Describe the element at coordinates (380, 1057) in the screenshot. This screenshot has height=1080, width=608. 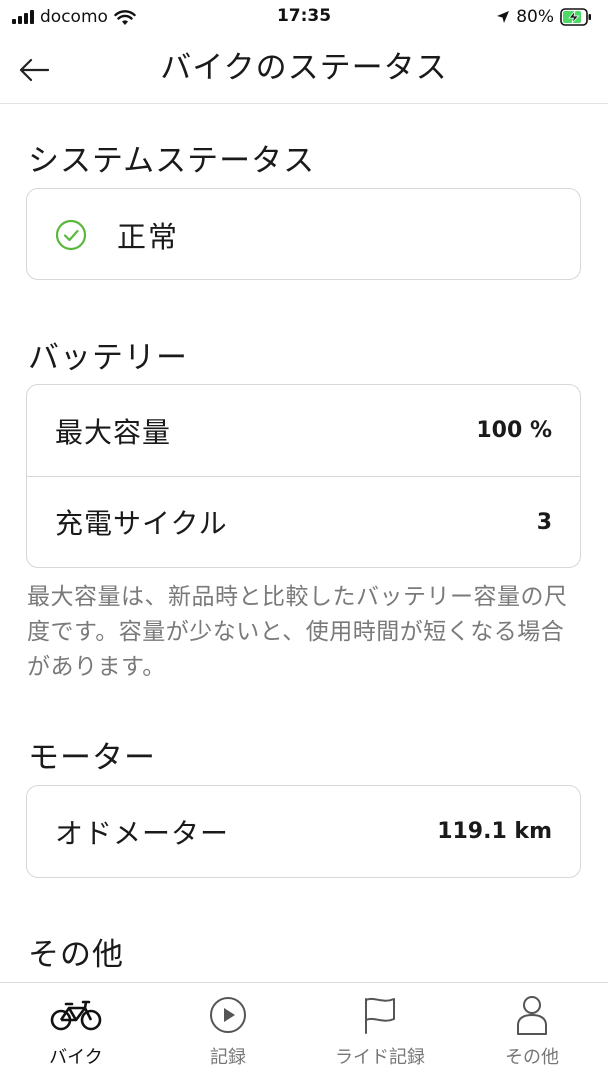
I see `tab-ride-log-label: ライド記録` at that location.